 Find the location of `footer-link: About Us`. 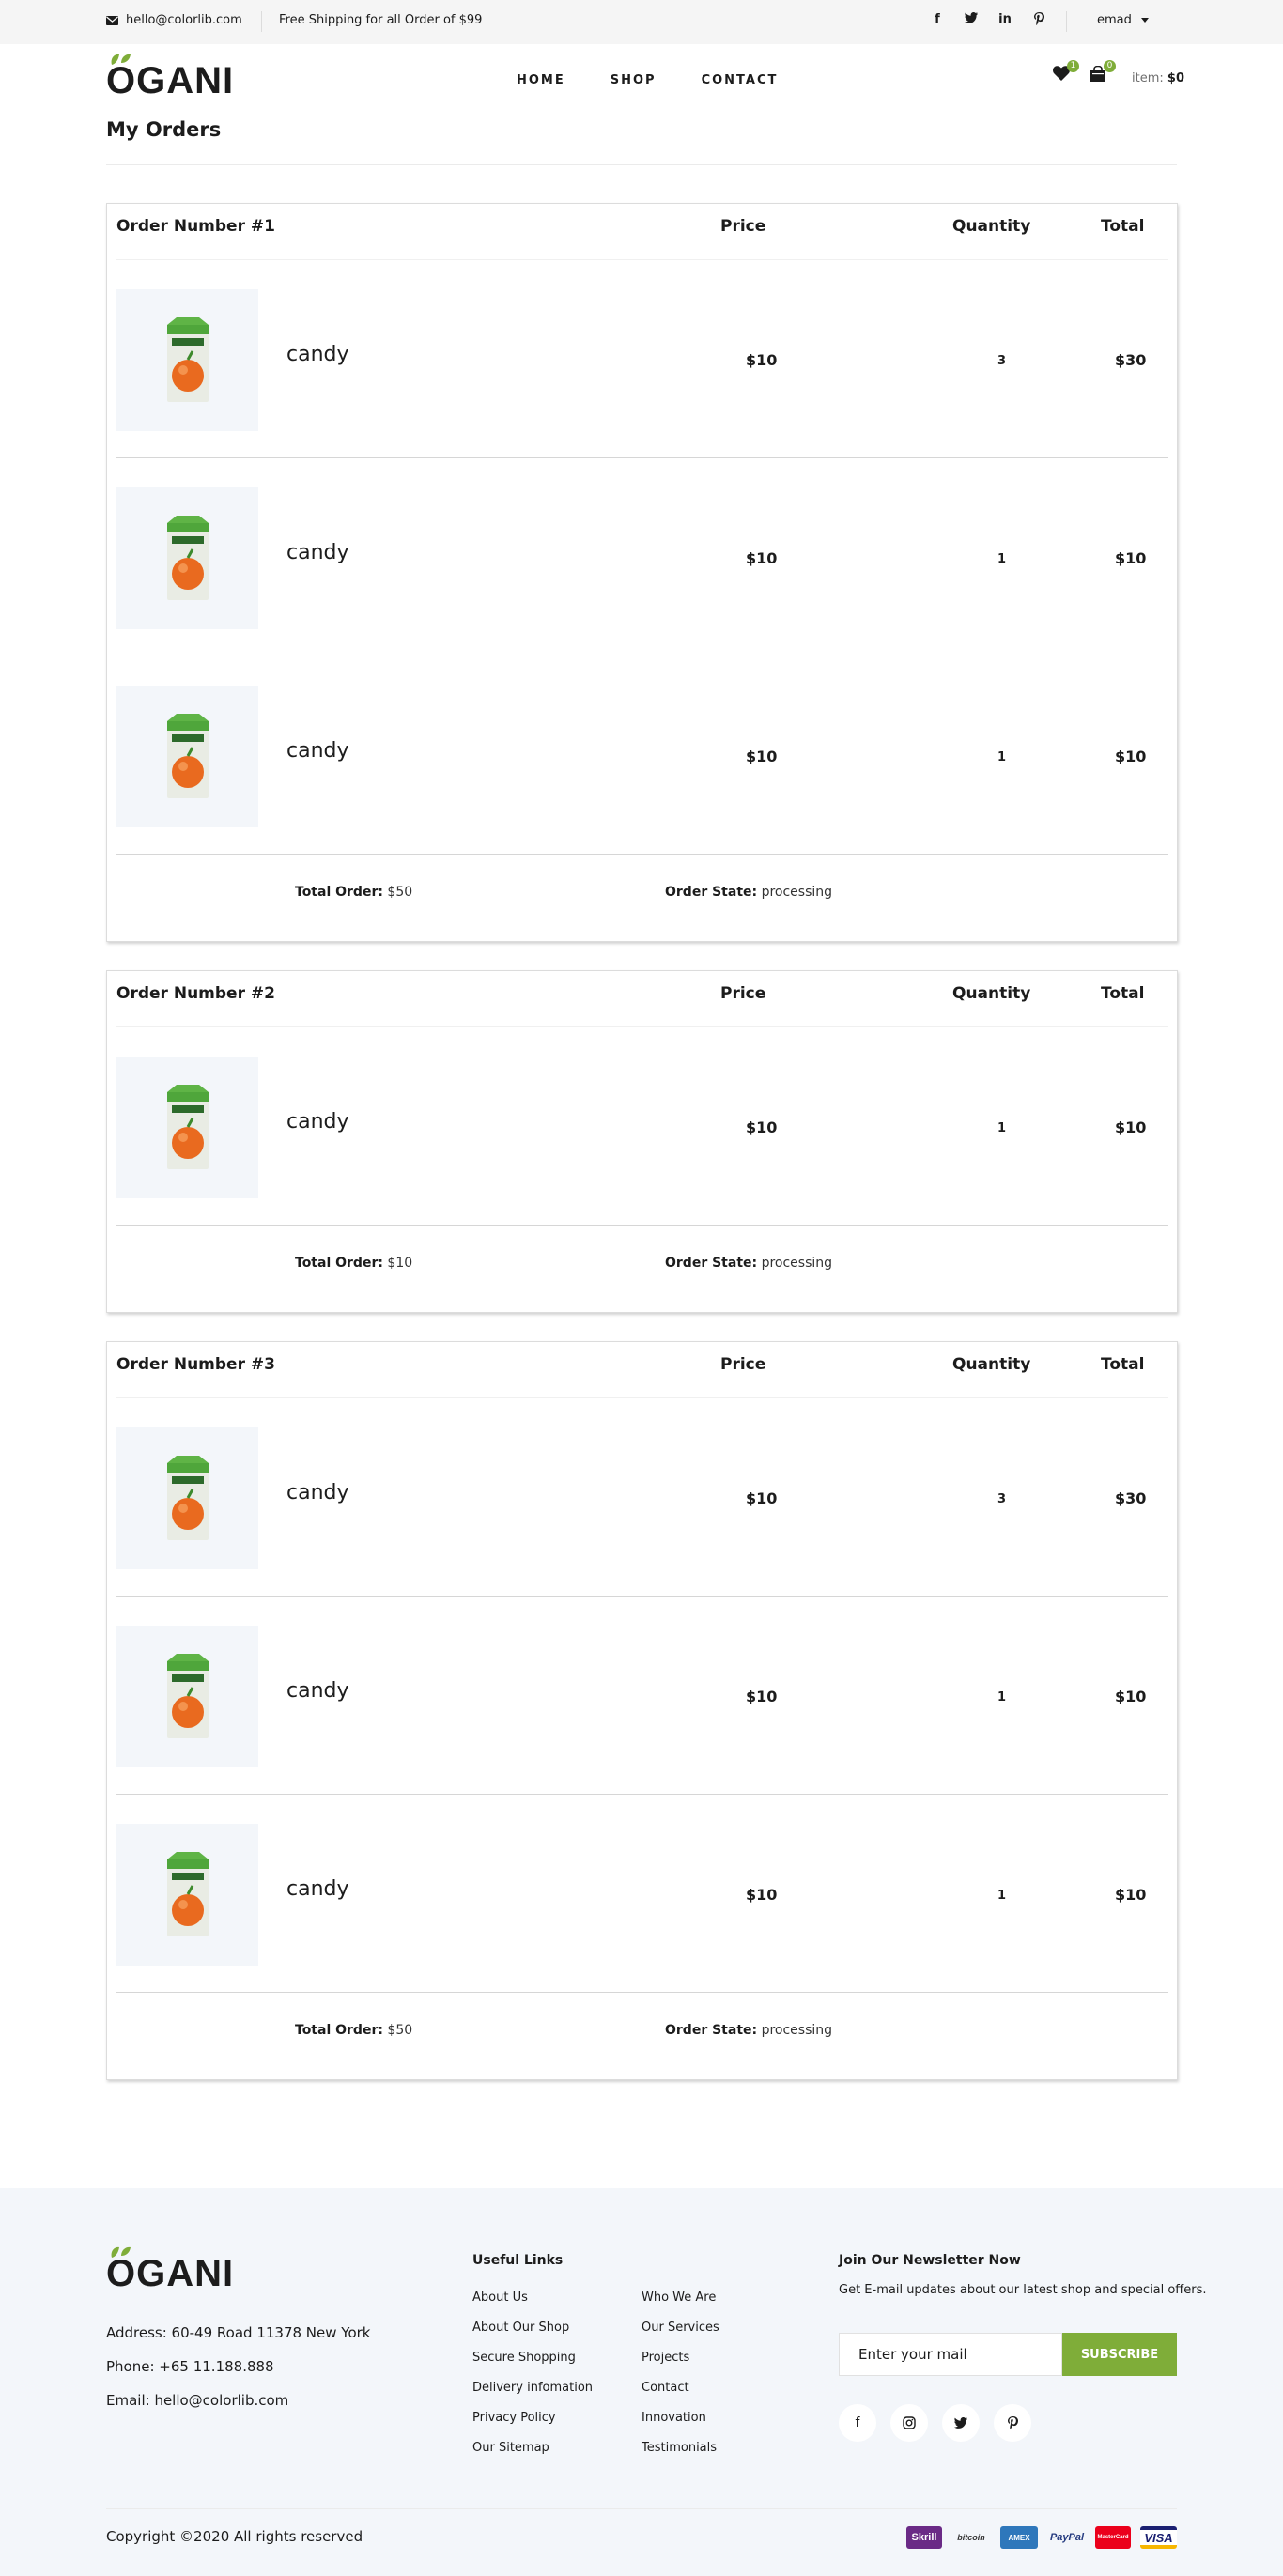

footer-link: About Us is located at coordinates (500, 2298).